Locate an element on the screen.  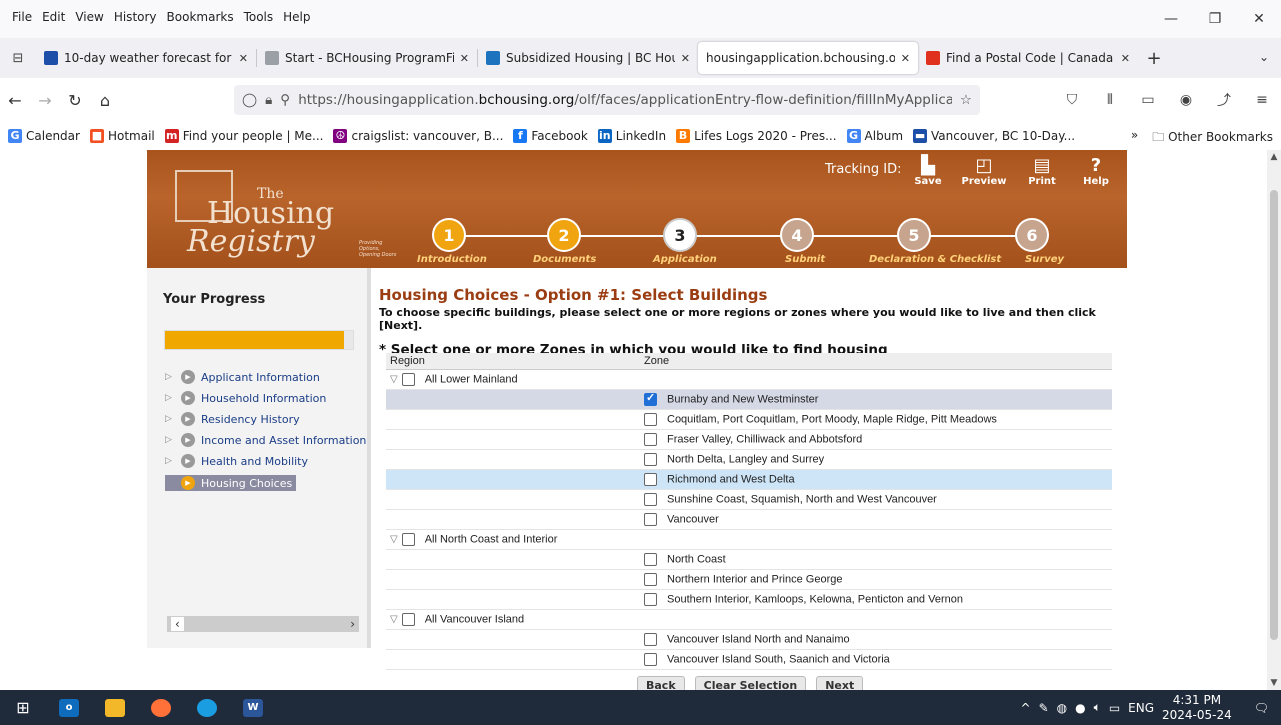
sidebar-item-health-and-mobility: ▷ ▶ Health and Mobility is located at coordinates (236, 461).